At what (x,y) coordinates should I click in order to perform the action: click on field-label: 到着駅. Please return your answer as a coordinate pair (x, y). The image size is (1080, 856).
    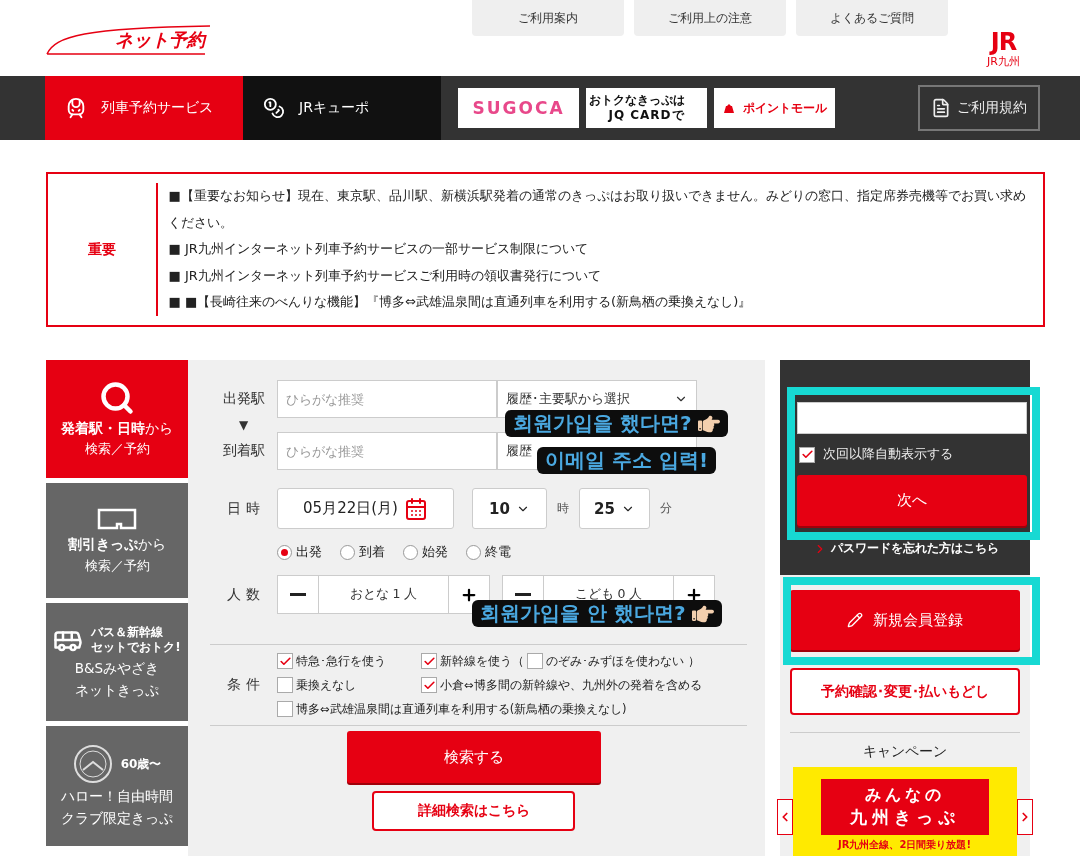
    Looking at the image, I should click on (243, 451).